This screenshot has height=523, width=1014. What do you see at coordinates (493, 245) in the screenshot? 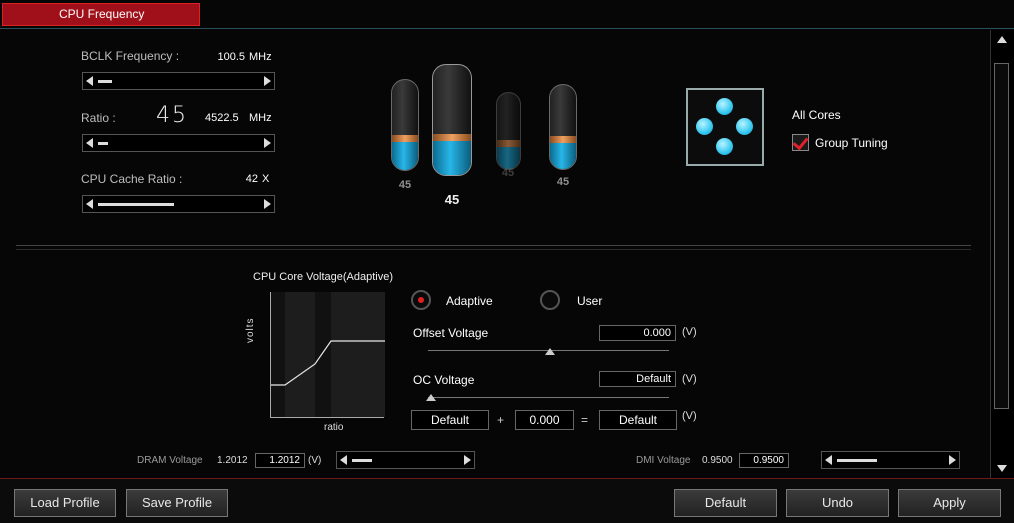
I see `section-divider` at bounding box center [493, 245].